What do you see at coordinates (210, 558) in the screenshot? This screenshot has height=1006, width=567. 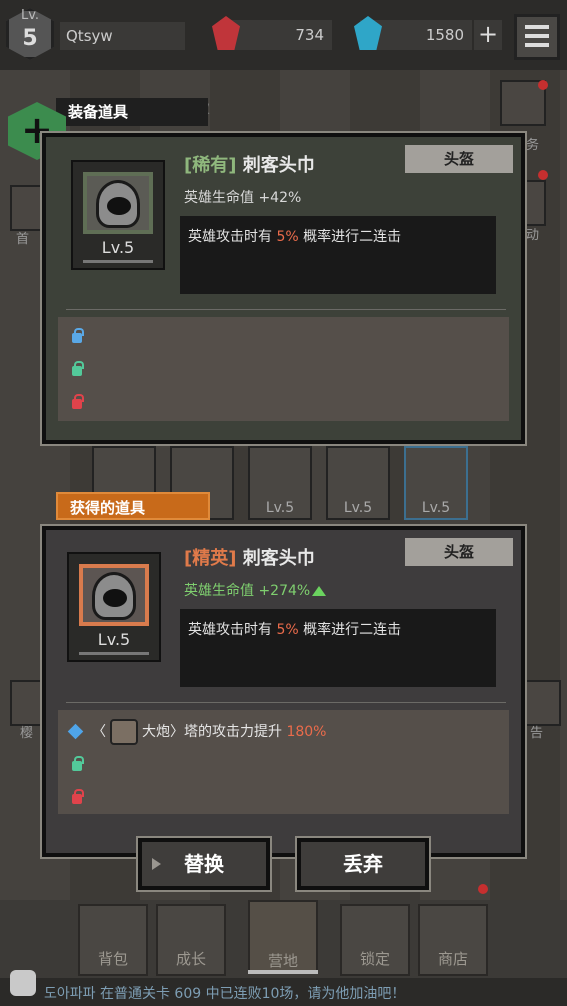 I see `obtained-item-rarity: [精英]` at bounding box center [210, 558].